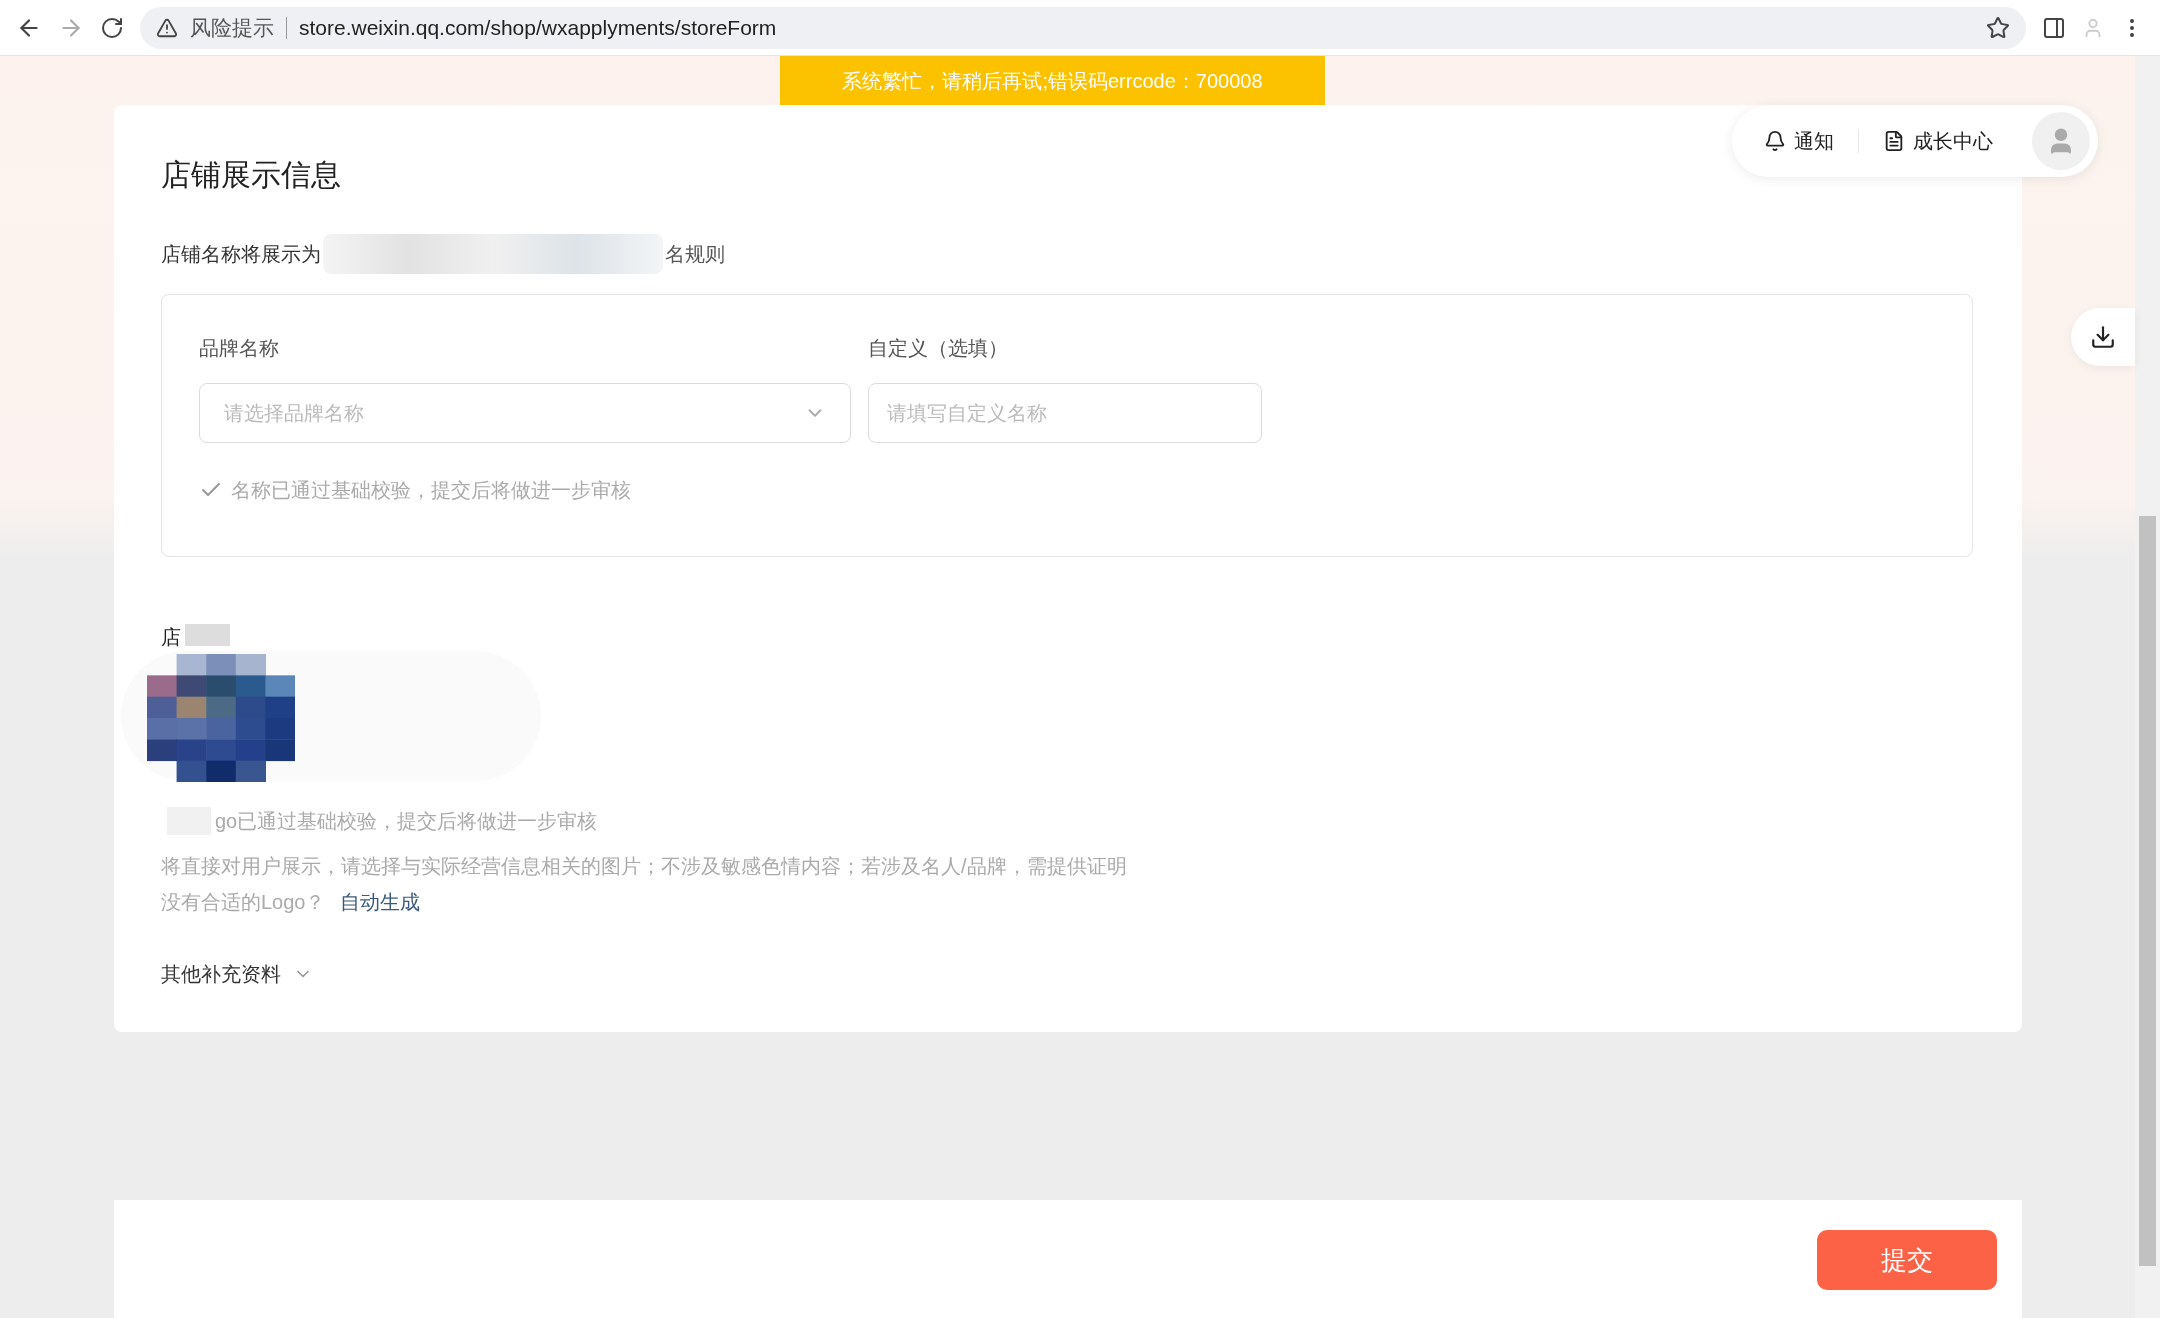 The width and height of the screenshot is (2160, 1318). What do you see at coordinates (2054, 27) in the screenshot?
I see `side-panel-icon` at bounding box center [2054, 27].